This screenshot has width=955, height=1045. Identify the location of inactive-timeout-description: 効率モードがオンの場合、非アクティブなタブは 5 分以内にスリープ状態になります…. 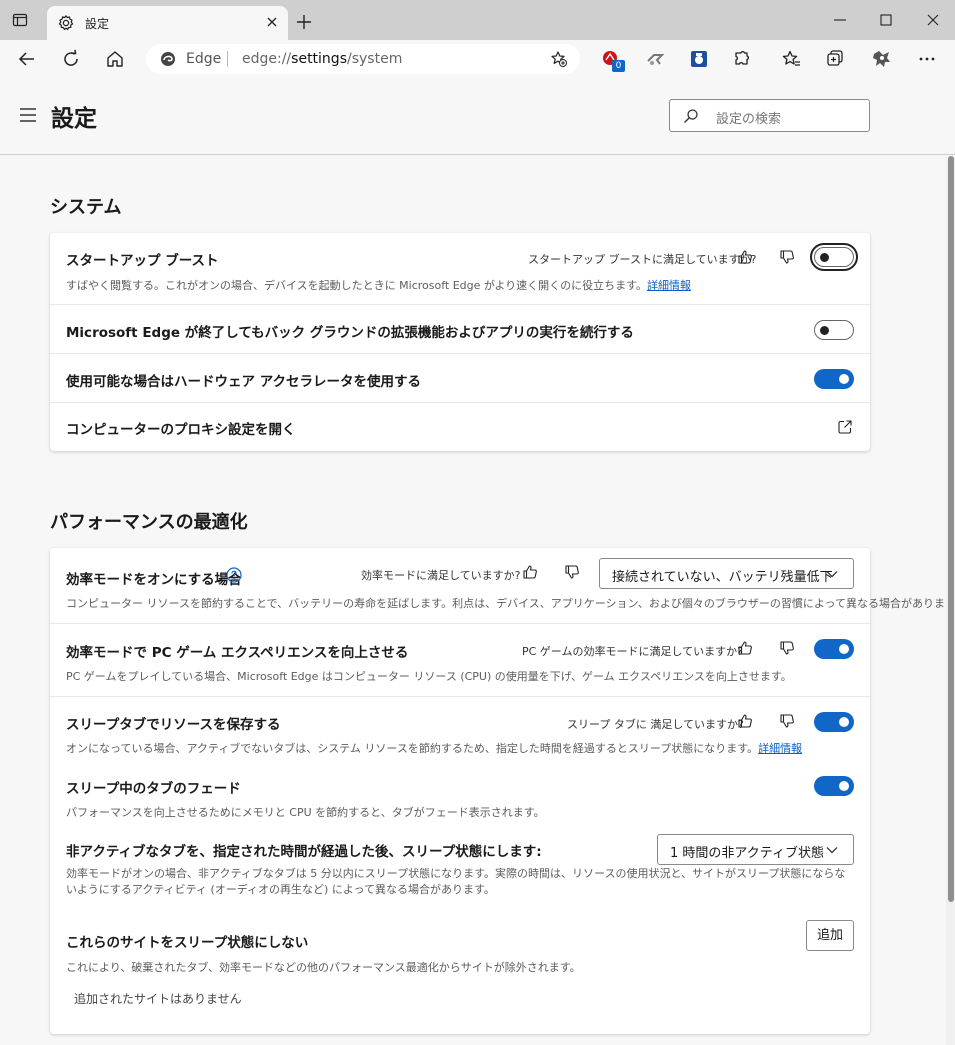
(456, 881).